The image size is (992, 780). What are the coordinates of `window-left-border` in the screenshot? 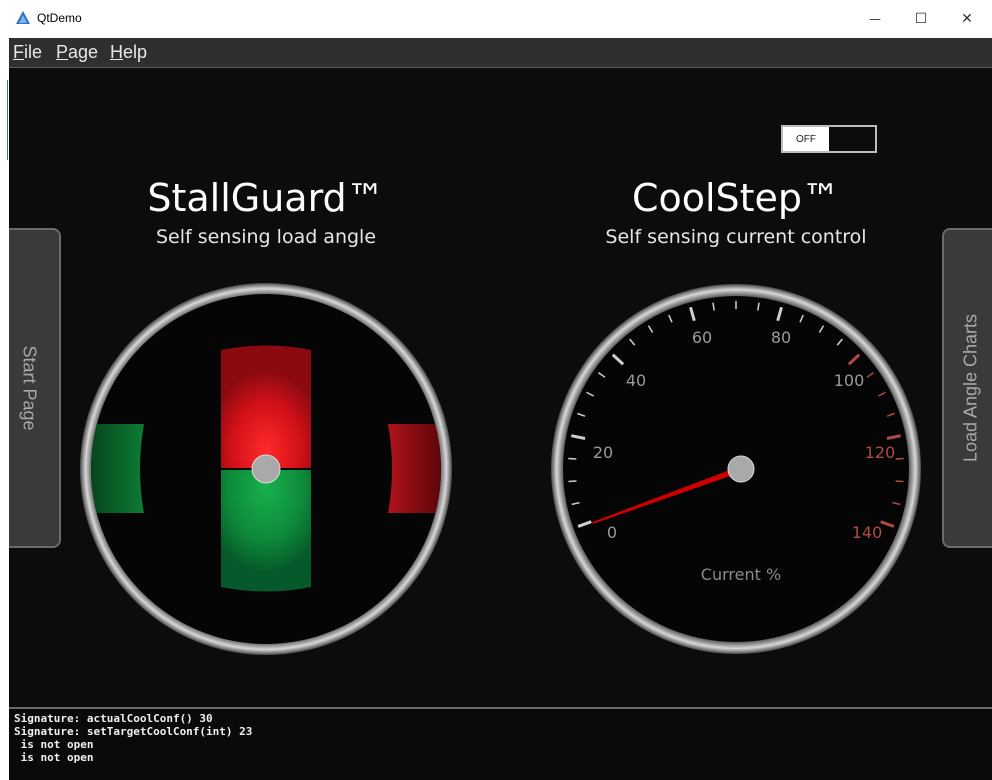 It's located at (4, 408).